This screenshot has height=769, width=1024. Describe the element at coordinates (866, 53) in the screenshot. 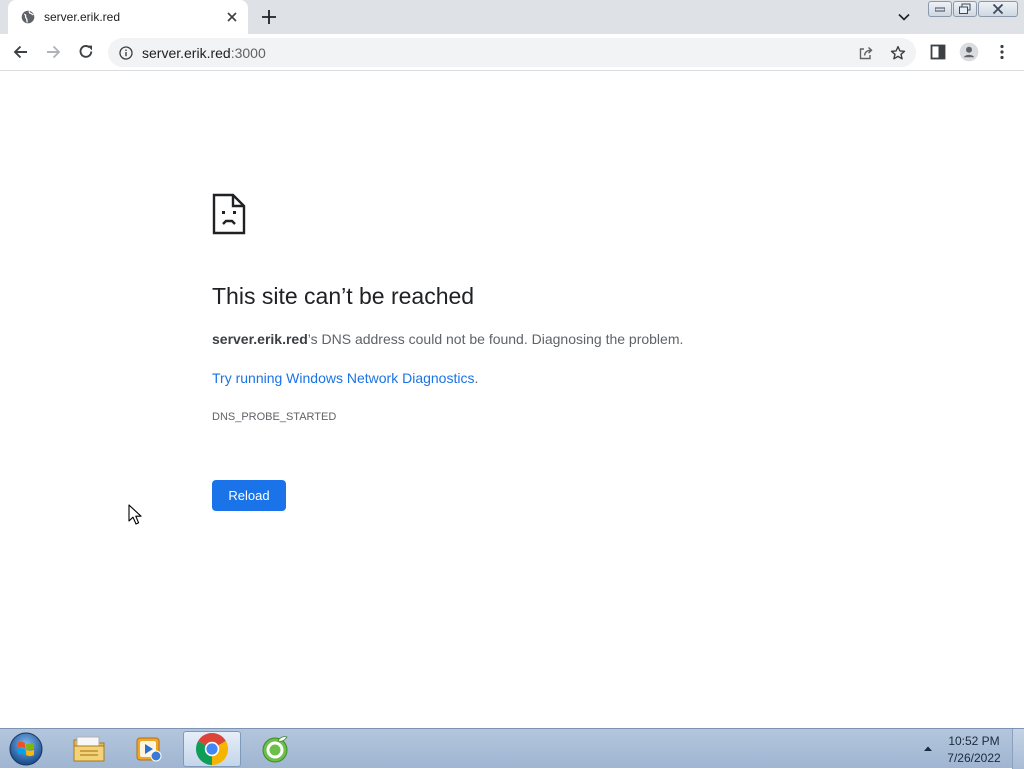

I see `share-icon` at that location.